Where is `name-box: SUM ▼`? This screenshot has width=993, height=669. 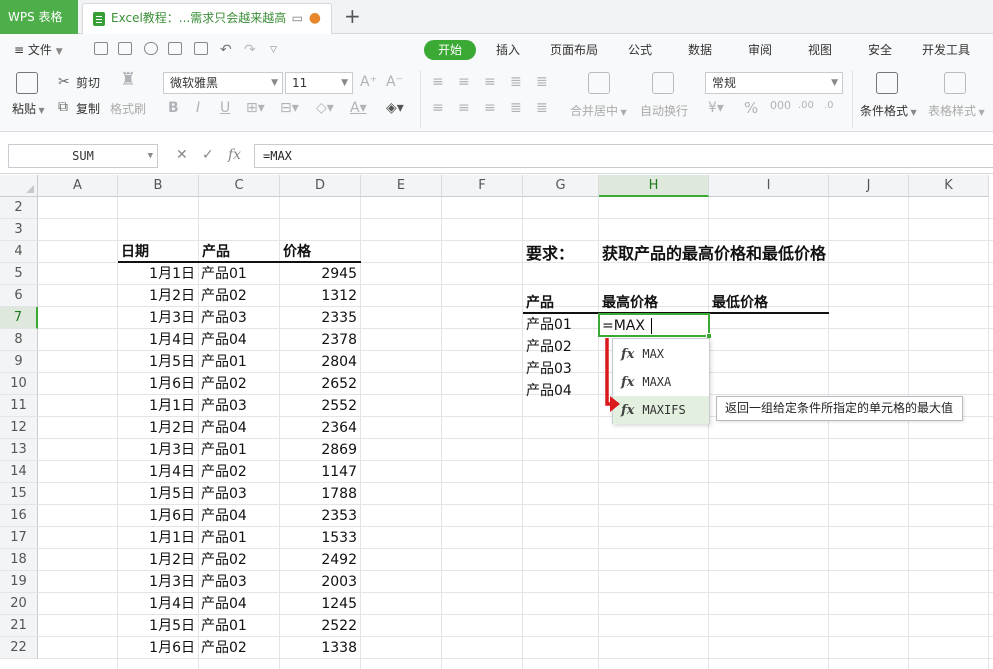 name-box: SUM ▼ is located at coordinates (83, 156).